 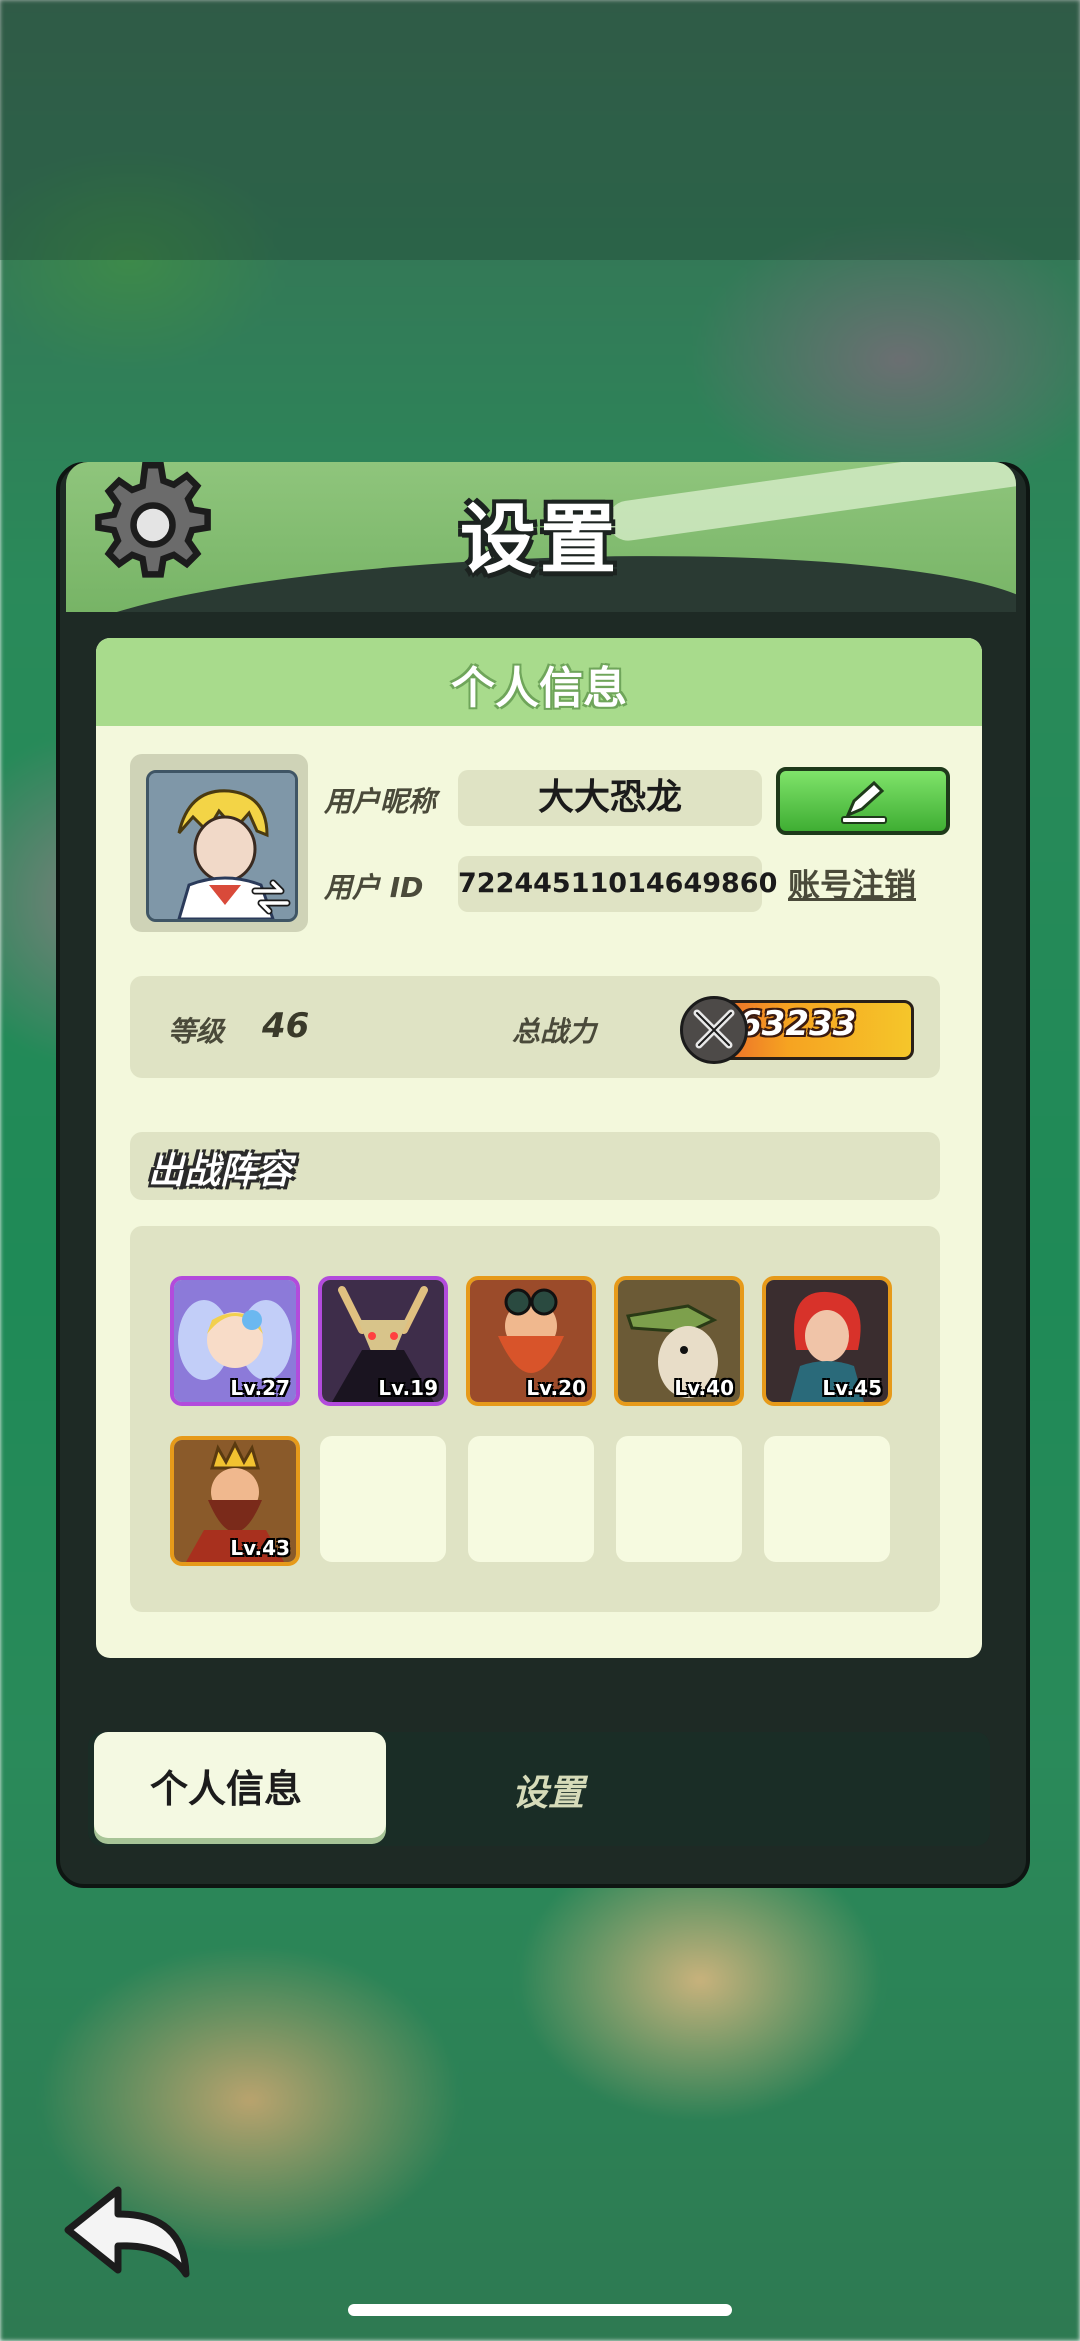 I want to click on hero-slot-3: Lv.20, so click(x=531, y=1341).